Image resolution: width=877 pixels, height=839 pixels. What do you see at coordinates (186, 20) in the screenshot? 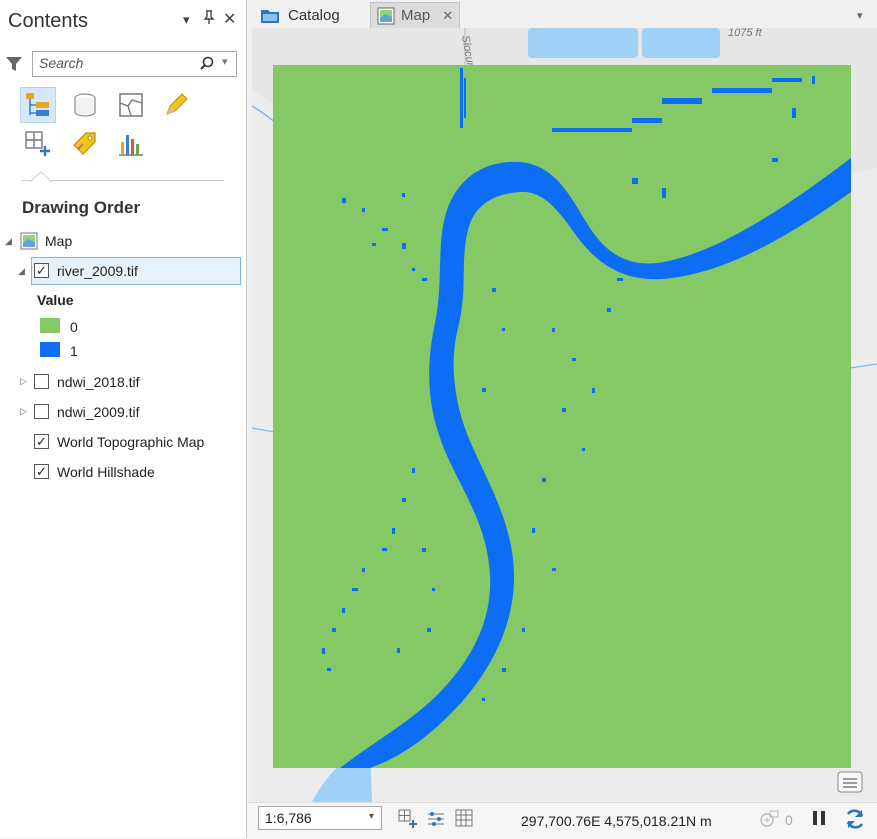
I see `pane-options-icon: ▾` at bounding box center [186, 20].